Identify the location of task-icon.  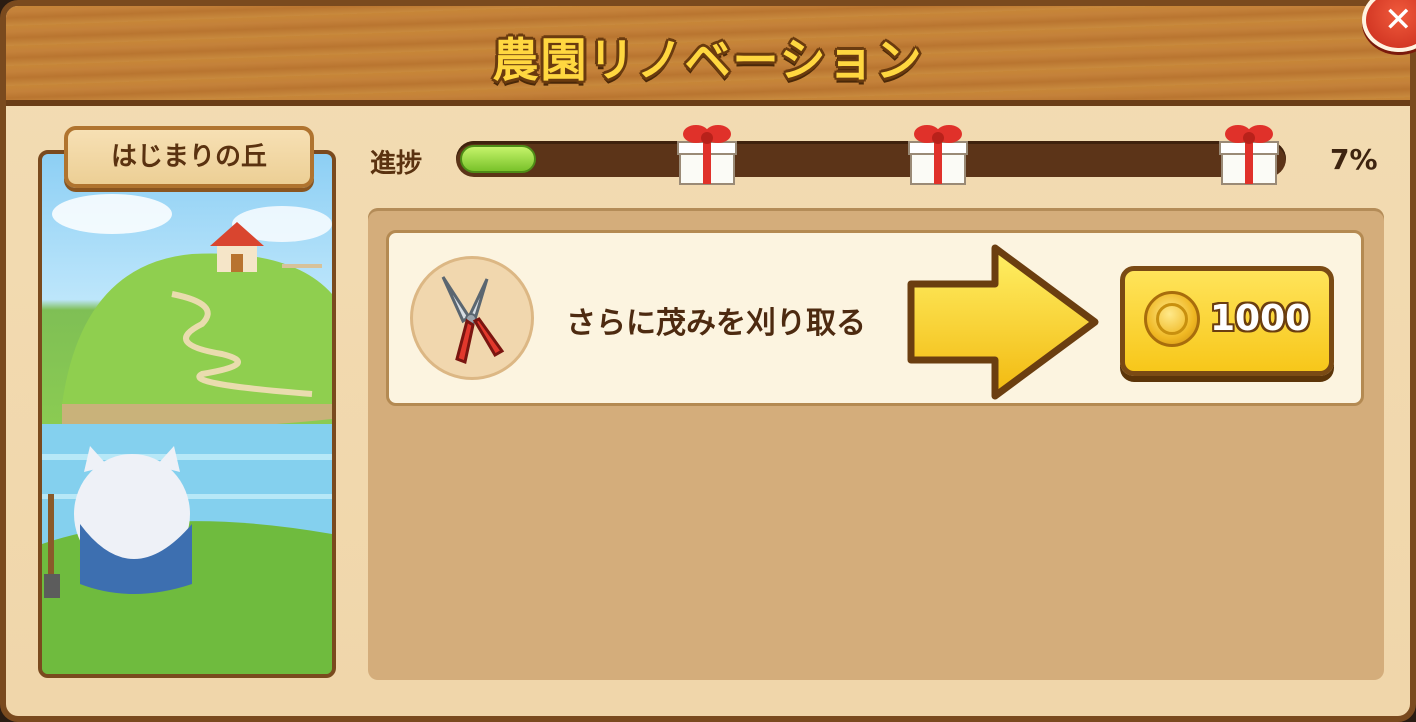
(472, 318).